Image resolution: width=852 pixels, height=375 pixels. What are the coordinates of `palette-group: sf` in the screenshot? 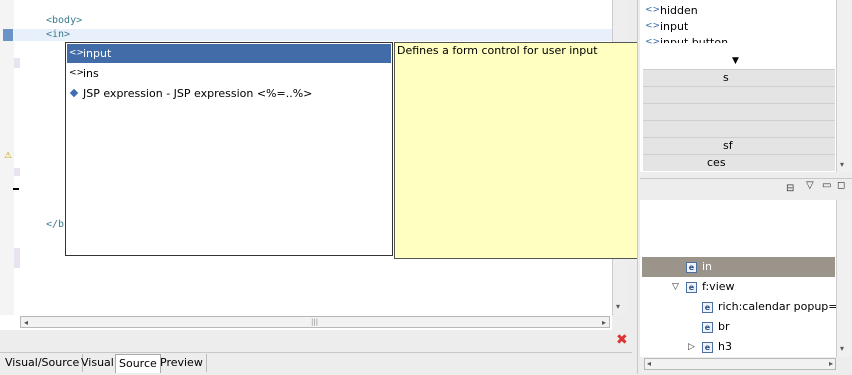 It's located at (739, 145).